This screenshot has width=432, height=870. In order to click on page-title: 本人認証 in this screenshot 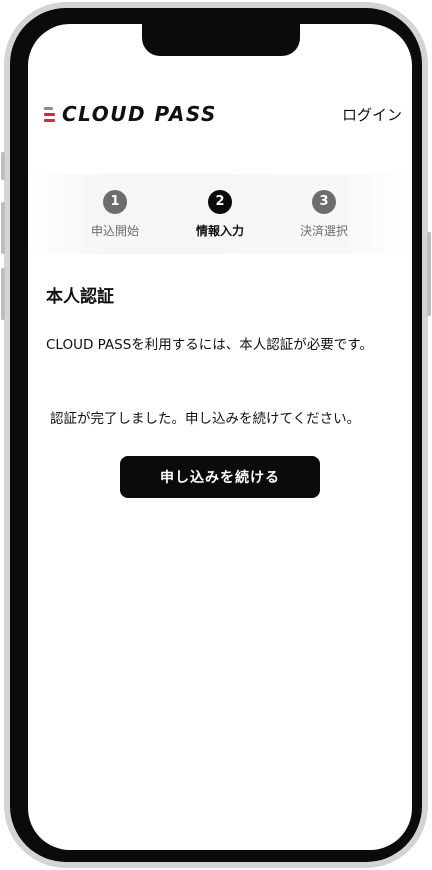, I will do `click(80, 297)`.